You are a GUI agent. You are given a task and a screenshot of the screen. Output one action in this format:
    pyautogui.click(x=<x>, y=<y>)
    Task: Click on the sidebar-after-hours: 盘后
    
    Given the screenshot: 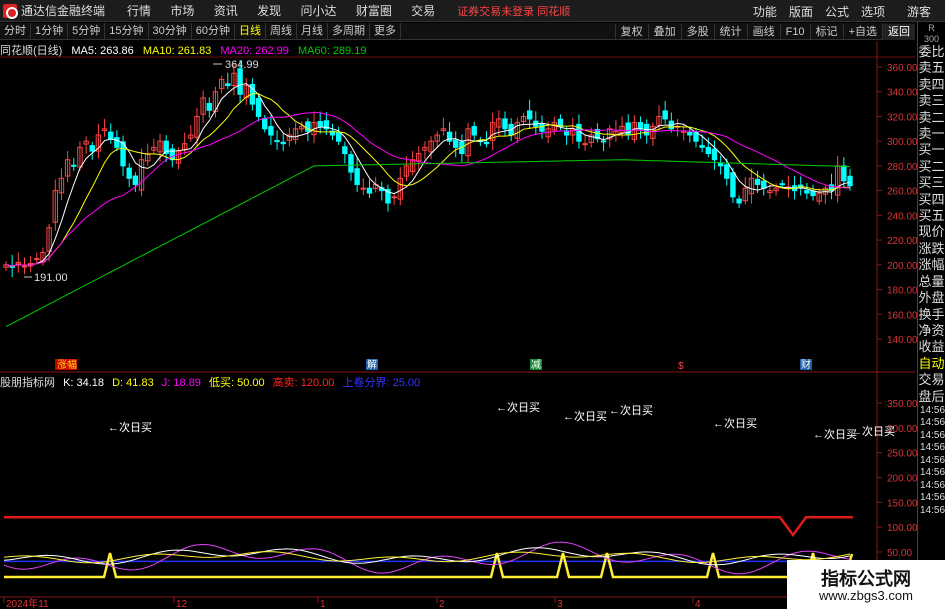 What is the action you would take?
    pyautogui.click(x=931, y=397)
    